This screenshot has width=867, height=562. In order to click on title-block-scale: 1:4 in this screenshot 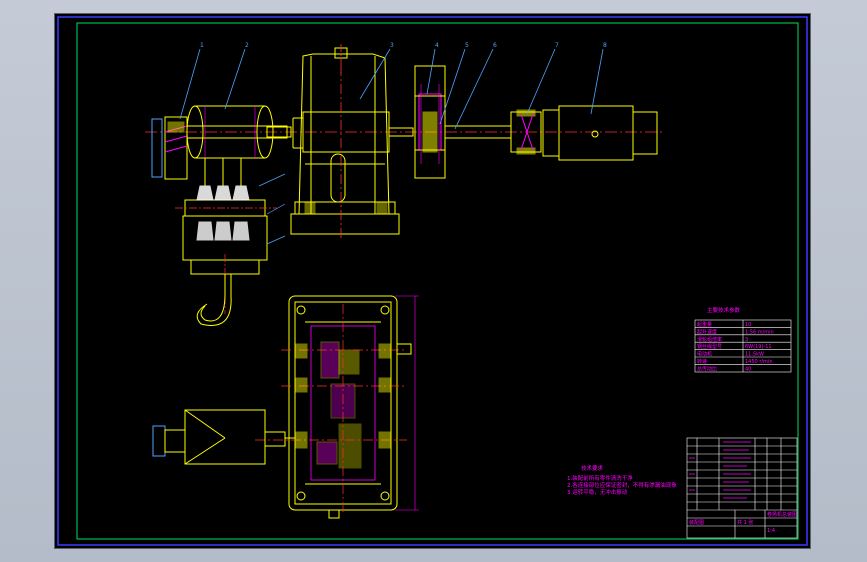, I will do `click(771, 531)`.